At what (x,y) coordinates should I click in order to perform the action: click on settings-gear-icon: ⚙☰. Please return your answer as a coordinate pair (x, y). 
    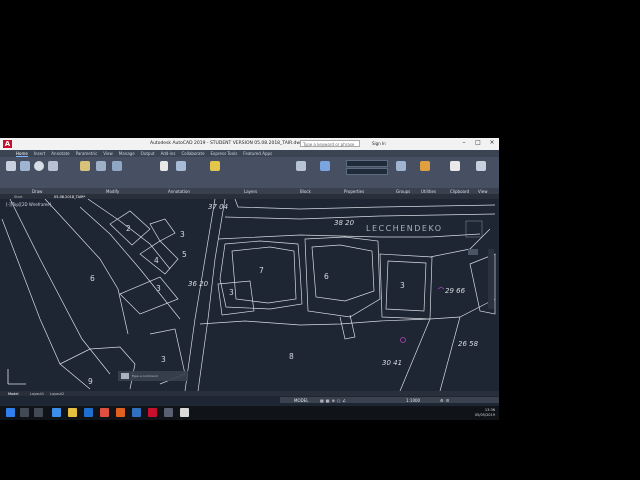
    Looking at the image, I should click on (445, 400).